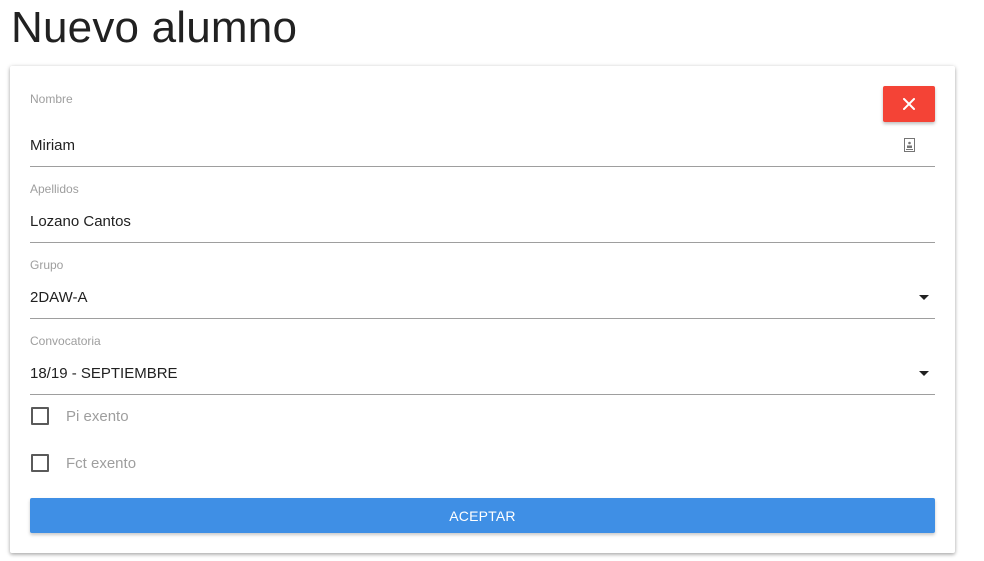 The height and width of the screenshot is (561, 984). Describe the element at coordinates (65, 341) in the screenshot. I see `convocatoria-label: Convocatoria` at that location.